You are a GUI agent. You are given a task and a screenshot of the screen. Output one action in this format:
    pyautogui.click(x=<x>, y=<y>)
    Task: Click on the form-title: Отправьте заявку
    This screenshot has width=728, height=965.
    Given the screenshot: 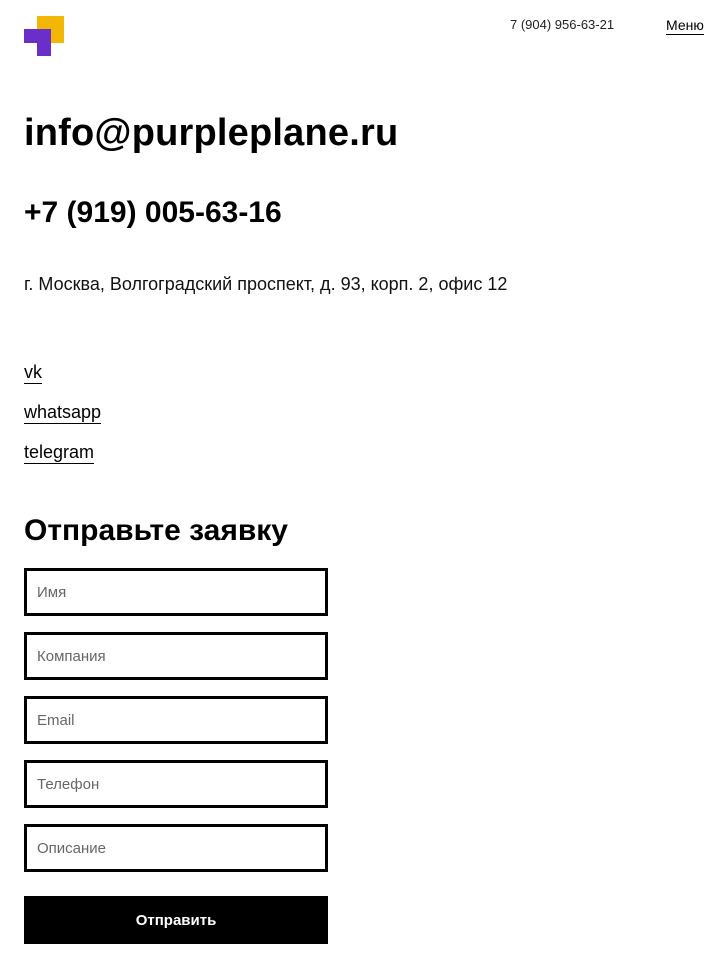 What is the action you would take?
    pyautogui.click(x=156, y=530)
    